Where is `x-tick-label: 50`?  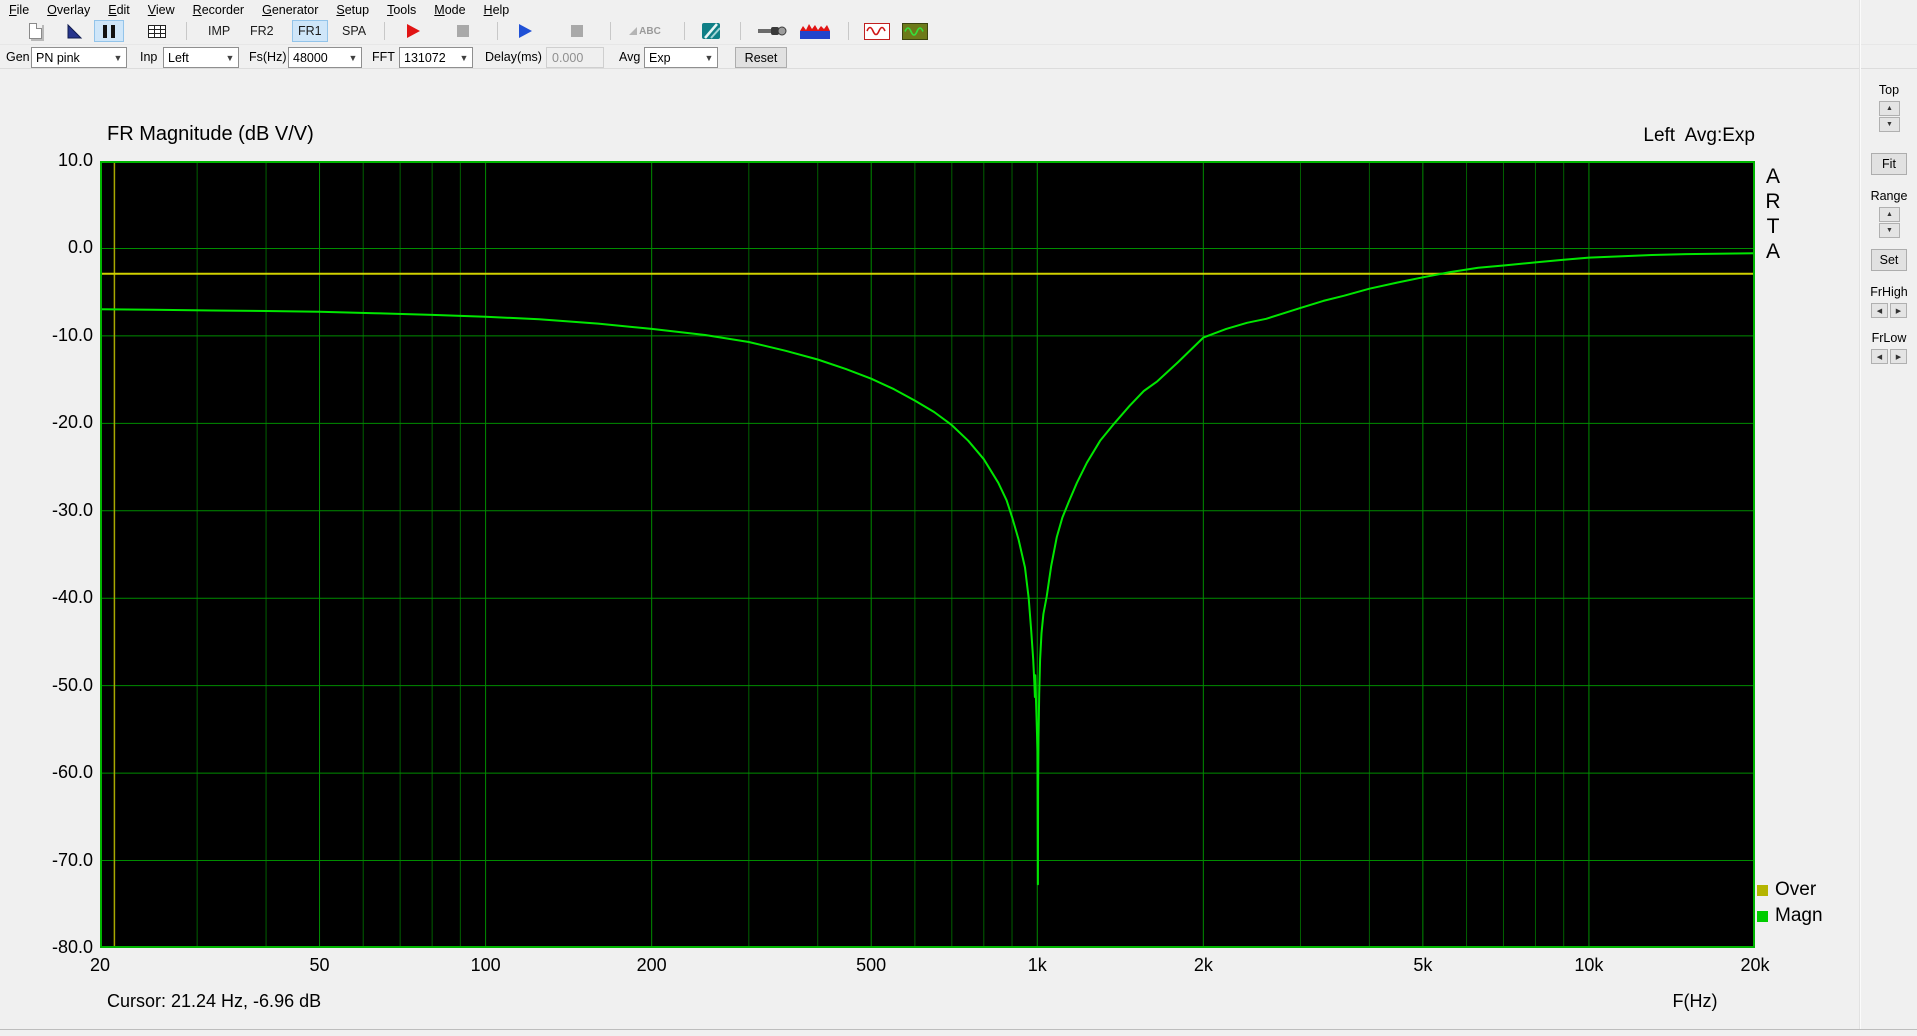 x-tick-label: 50 is located at coordinates (319, 965).